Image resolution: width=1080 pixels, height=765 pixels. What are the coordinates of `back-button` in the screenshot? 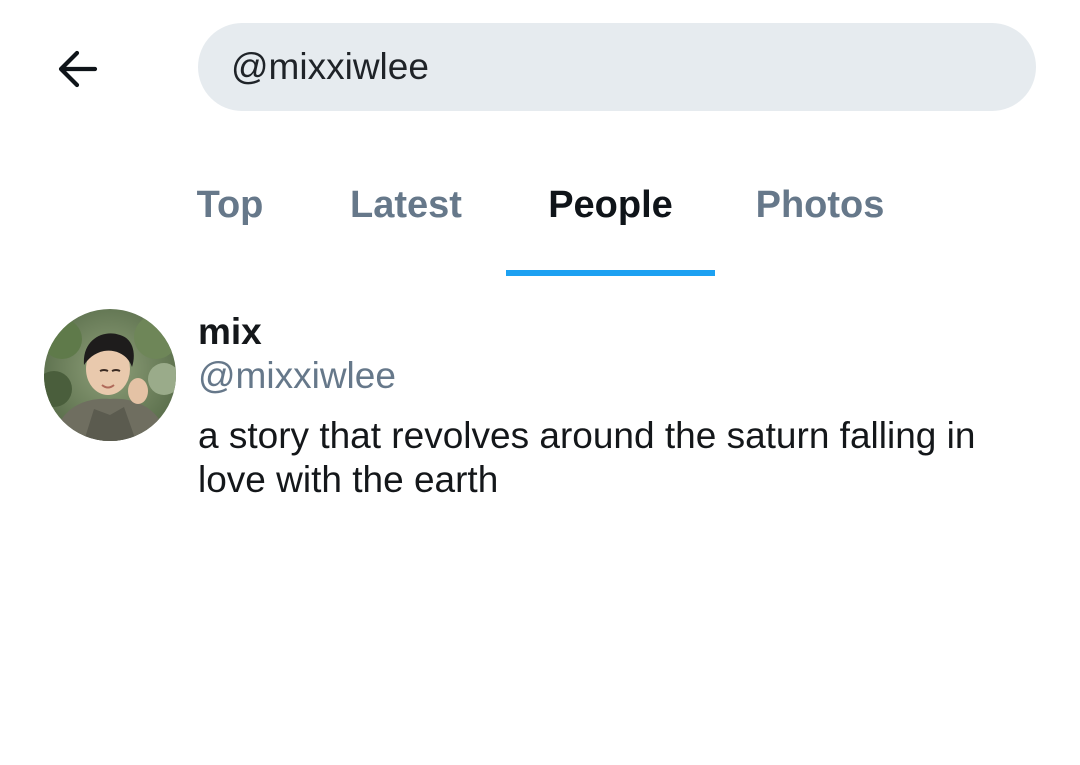 It's located at (77, 69).